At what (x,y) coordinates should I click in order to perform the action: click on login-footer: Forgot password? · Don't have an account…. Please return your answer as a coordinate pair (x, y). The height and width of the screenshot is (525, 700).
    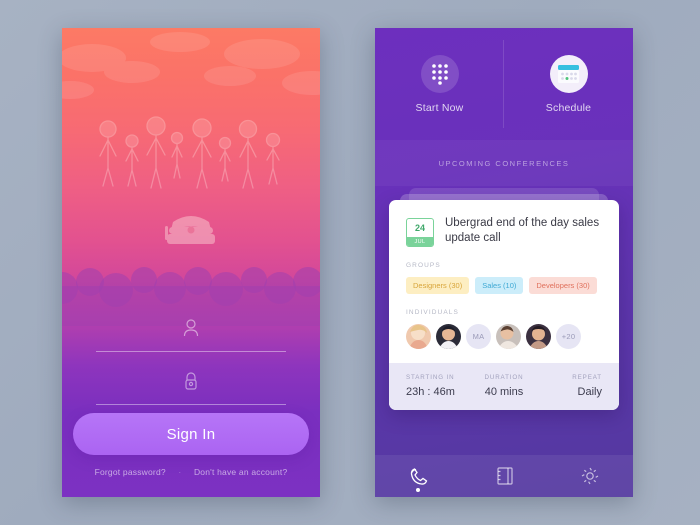
    Looking at the image, I should click on (191, 472).